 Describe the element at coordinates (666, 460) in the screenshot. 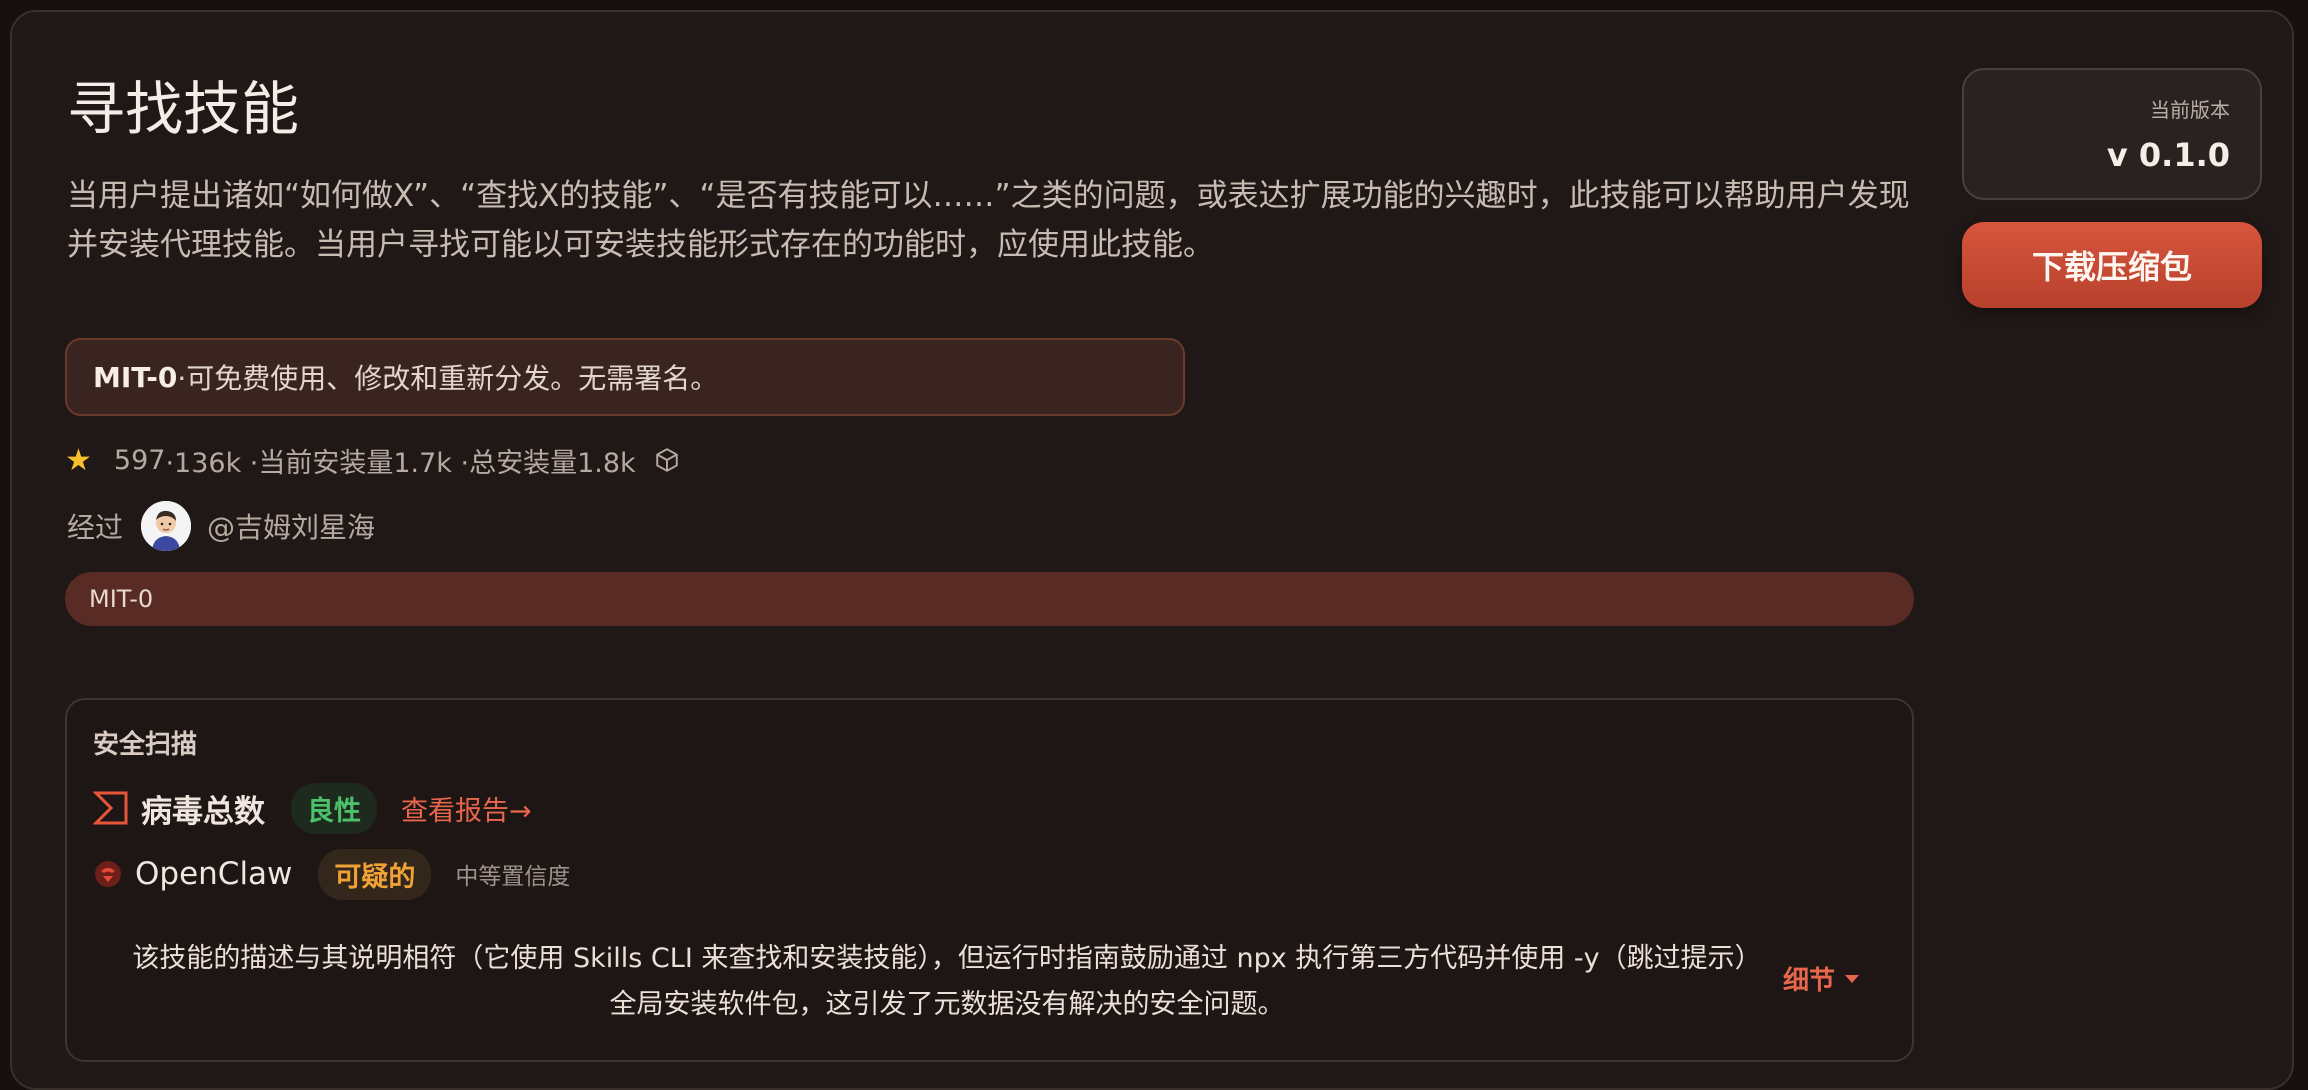

I see `package-icon` at that location.